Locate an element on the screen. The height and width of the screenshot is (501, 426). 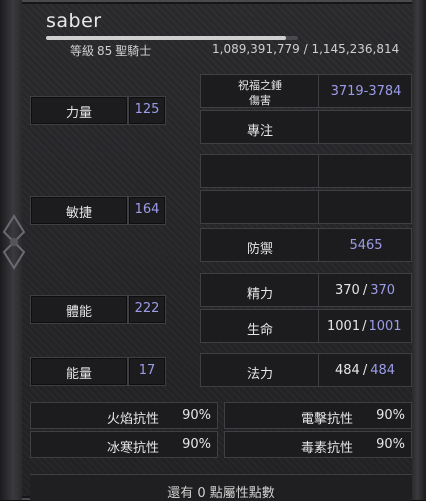
attribute-energy-label: 能量 is located at coordinates (78, 374).